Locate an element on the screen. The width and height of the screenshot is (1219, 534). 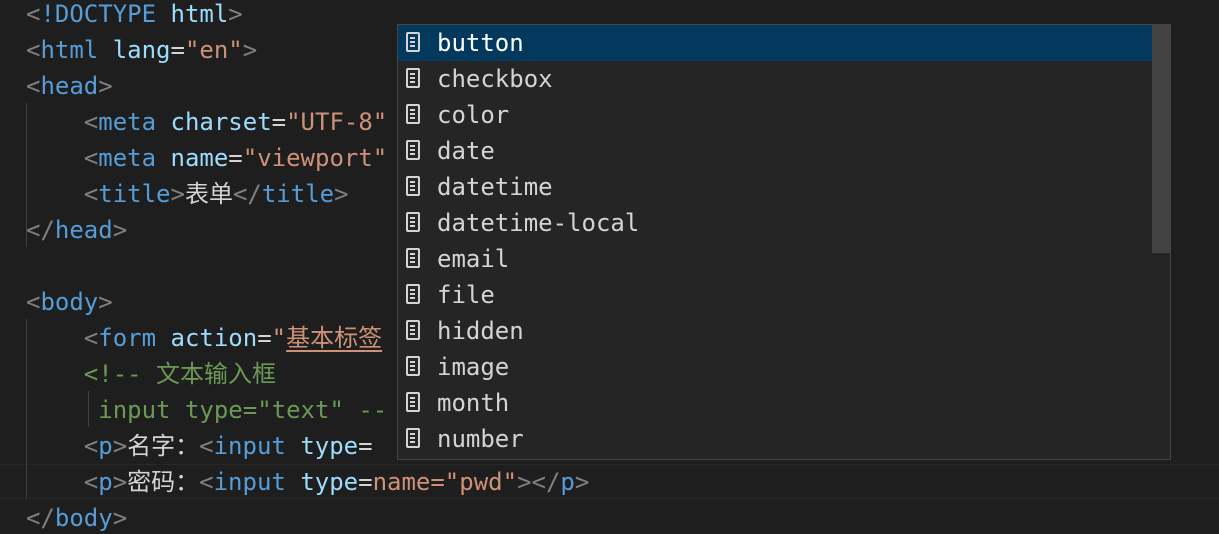
code-line: <html lang="en"> is located at coordinates (141, 50).